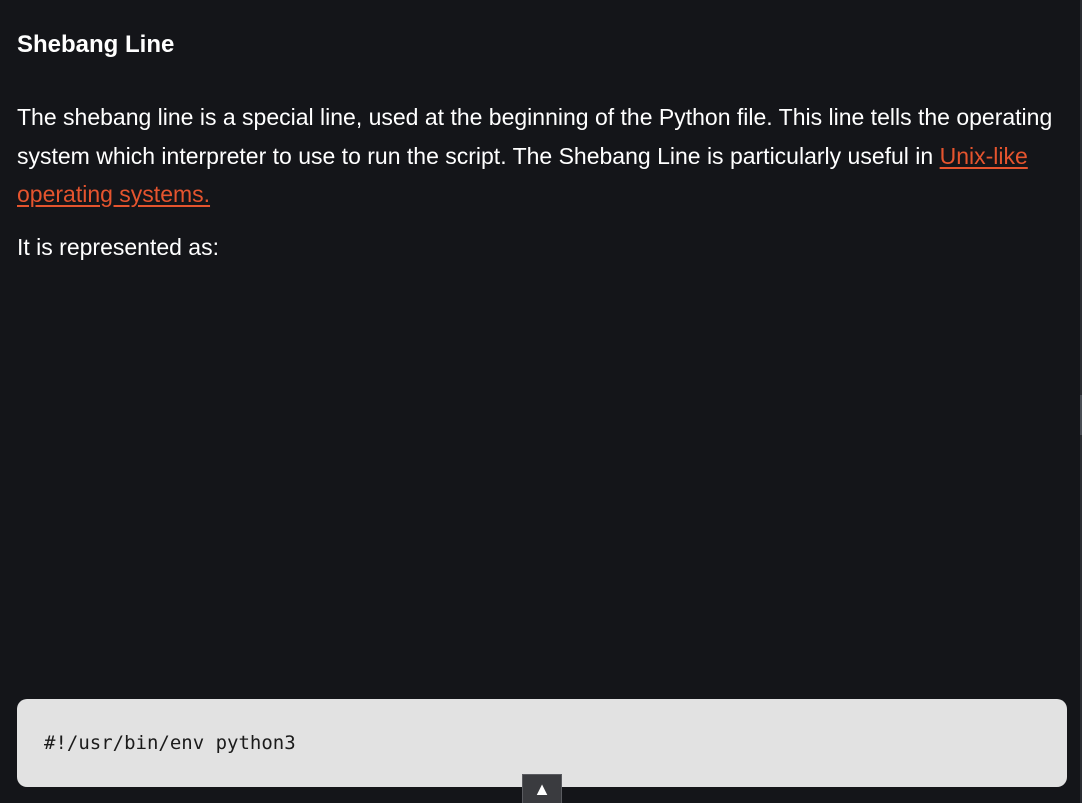 The image size is (1082, 803). What do you see at coordinates (118, 247) in the screenshot?
I see `representation-intro: It is represented as:` at bounding box center [118, 247].